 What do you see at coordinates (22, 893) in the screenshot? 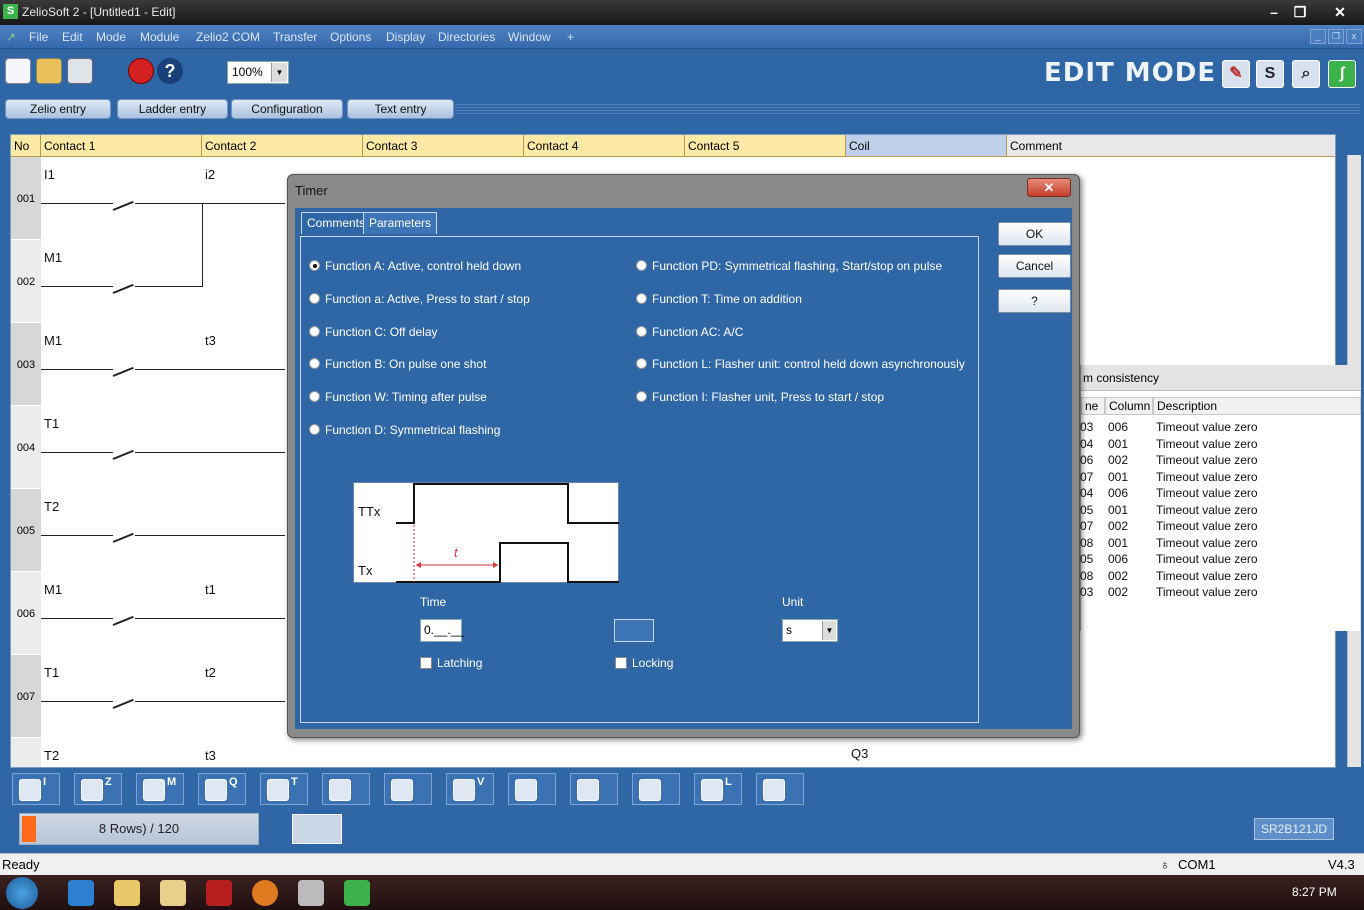
I see `start-button-icon` at bounding box center [22, 893].